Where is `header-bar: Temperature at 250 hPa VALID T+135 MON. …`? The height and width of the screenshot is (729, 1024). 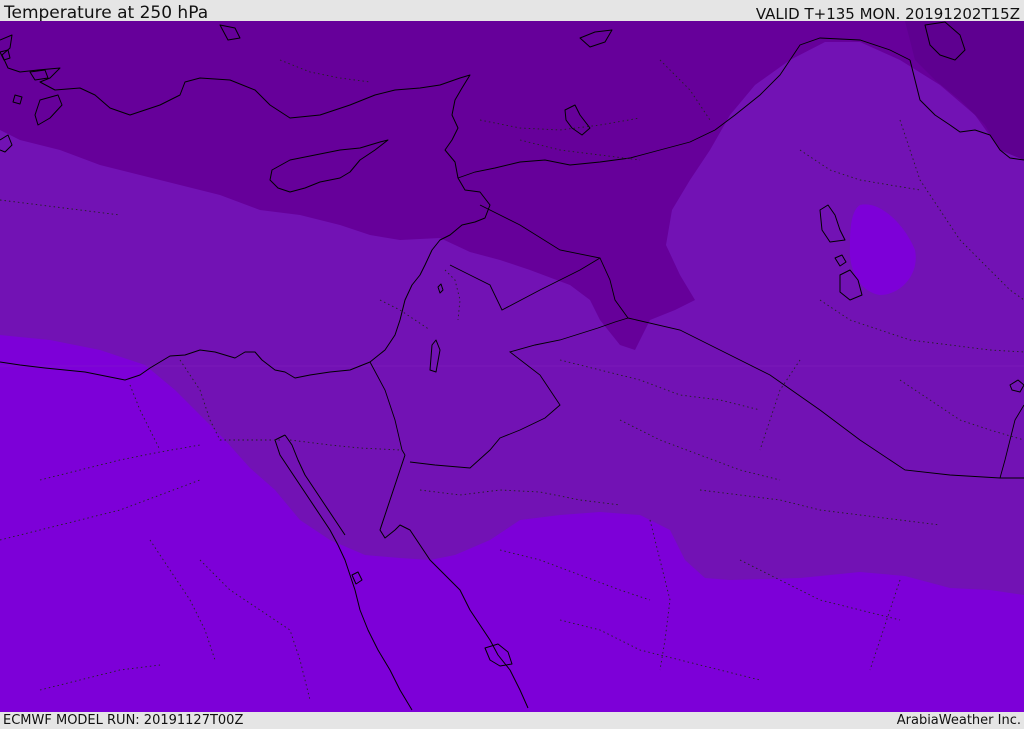 header-bar: Temperature at 250 hPa VALID T+135 MON. … is located at coordinates (512, 11).